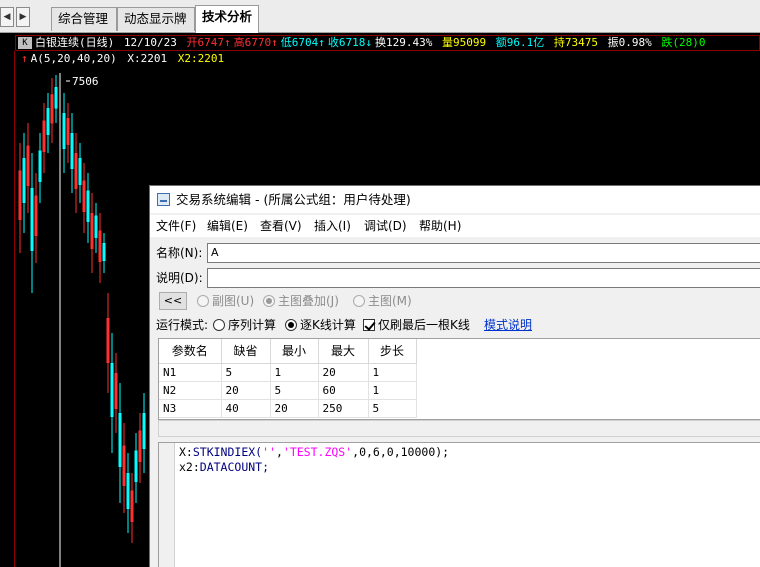 The width and height of the screenshot is (760, 567). I want to click on main-overlay-label: 主图叠加(J), so click(308, 301).